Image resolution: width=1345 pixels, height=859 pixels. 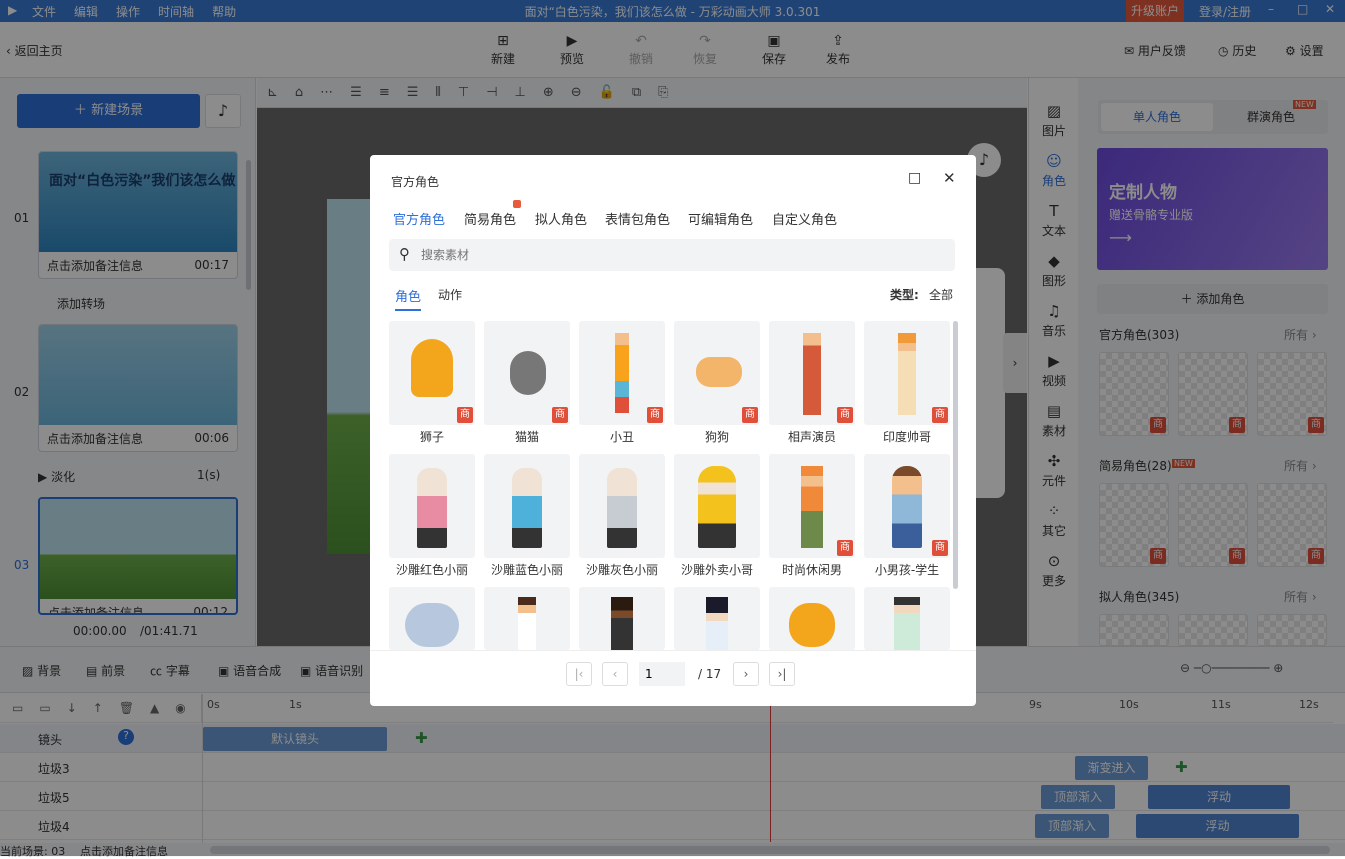 I want to click on char-card-delivery, so click(x=717, y=506).